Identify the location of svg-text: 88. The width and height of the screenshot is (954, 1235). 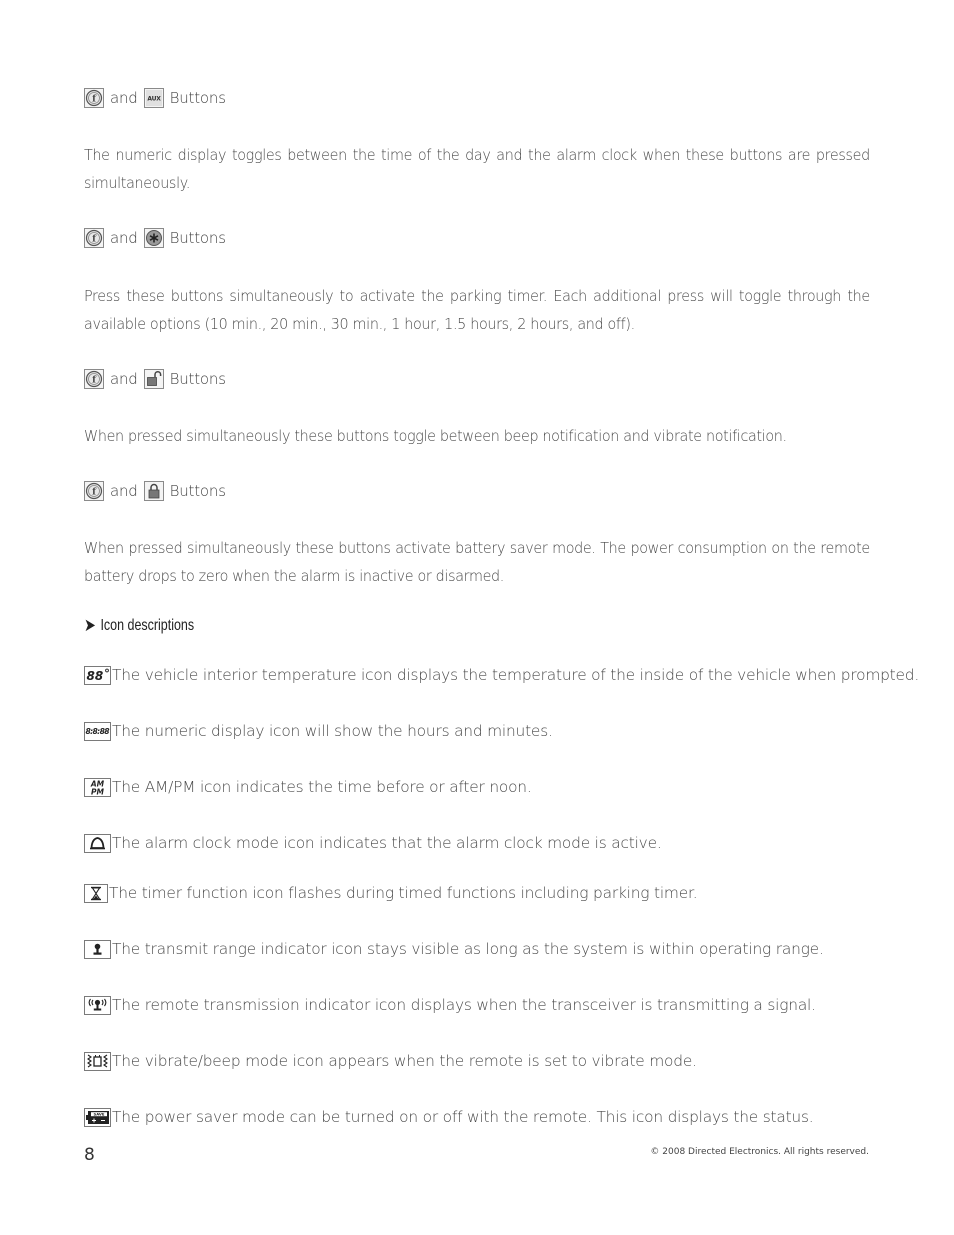
(95, 676).